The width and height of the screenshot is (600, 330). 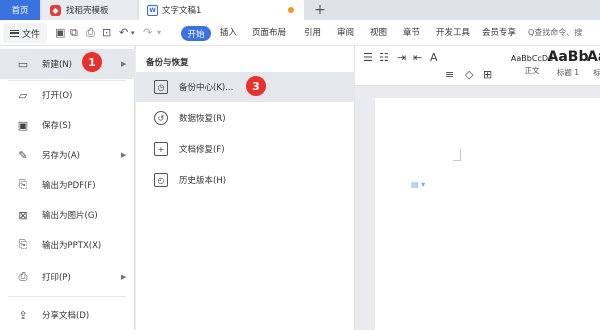 What do you see at coordinates (568, 72) in the screenshot?
I see `style-heading-1-label: 标题 1` at bounding box center [568, 72].